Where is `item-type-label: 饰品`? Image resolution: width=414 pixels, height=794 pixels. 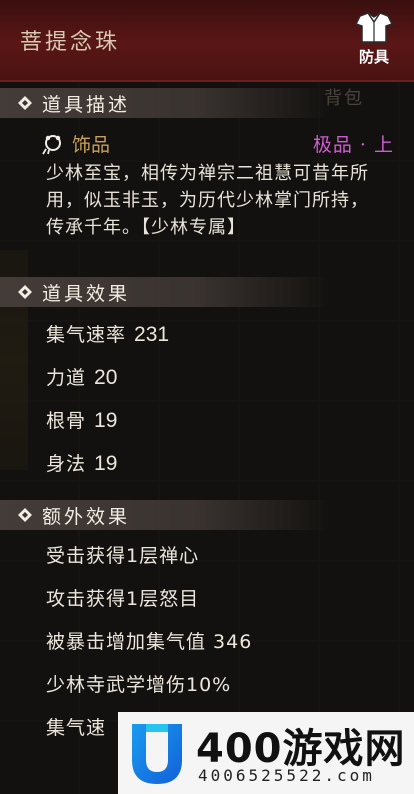
item-type-label: 饰品 is located at coordinates (91, 145).